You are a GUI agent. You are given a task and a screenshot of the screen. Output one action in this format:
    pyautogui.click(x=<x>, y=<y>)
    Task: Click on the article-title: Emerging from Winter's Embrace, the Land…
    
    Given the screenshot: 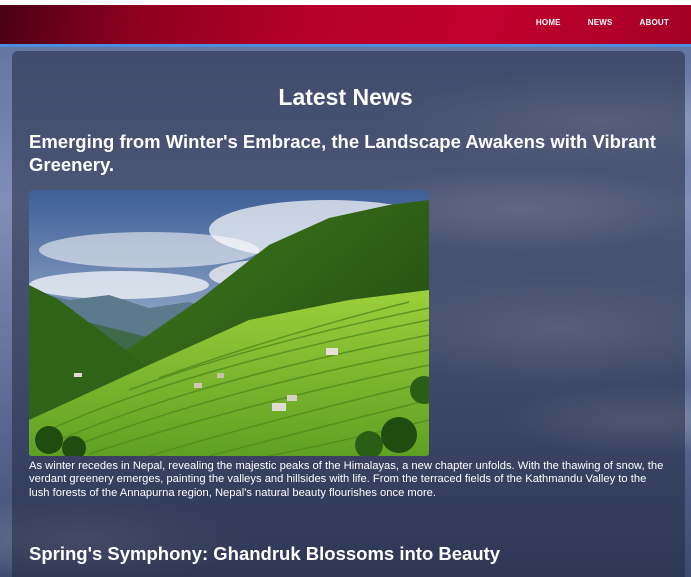 What is the action you would take?
    pyautogui.click(x=342, y=153)
    